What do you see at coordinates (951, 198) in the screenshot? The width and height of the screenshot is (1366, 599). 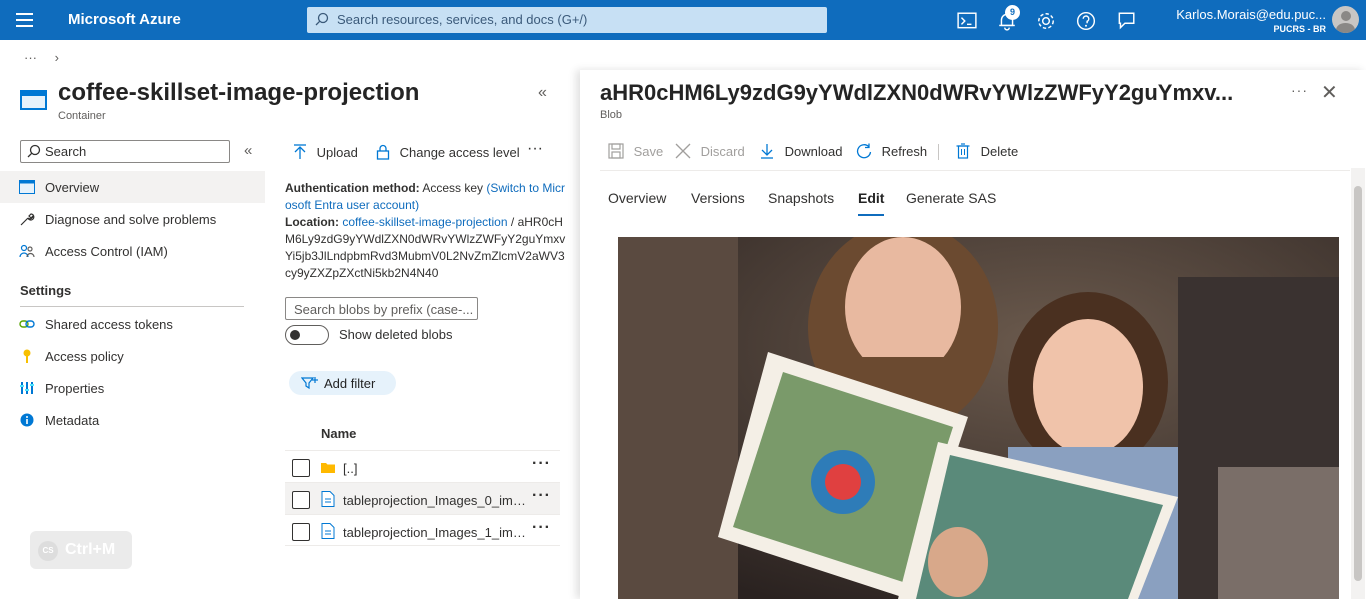 I see `tab-generate-sas: Generate SAS` at bounding box center [951, 198].